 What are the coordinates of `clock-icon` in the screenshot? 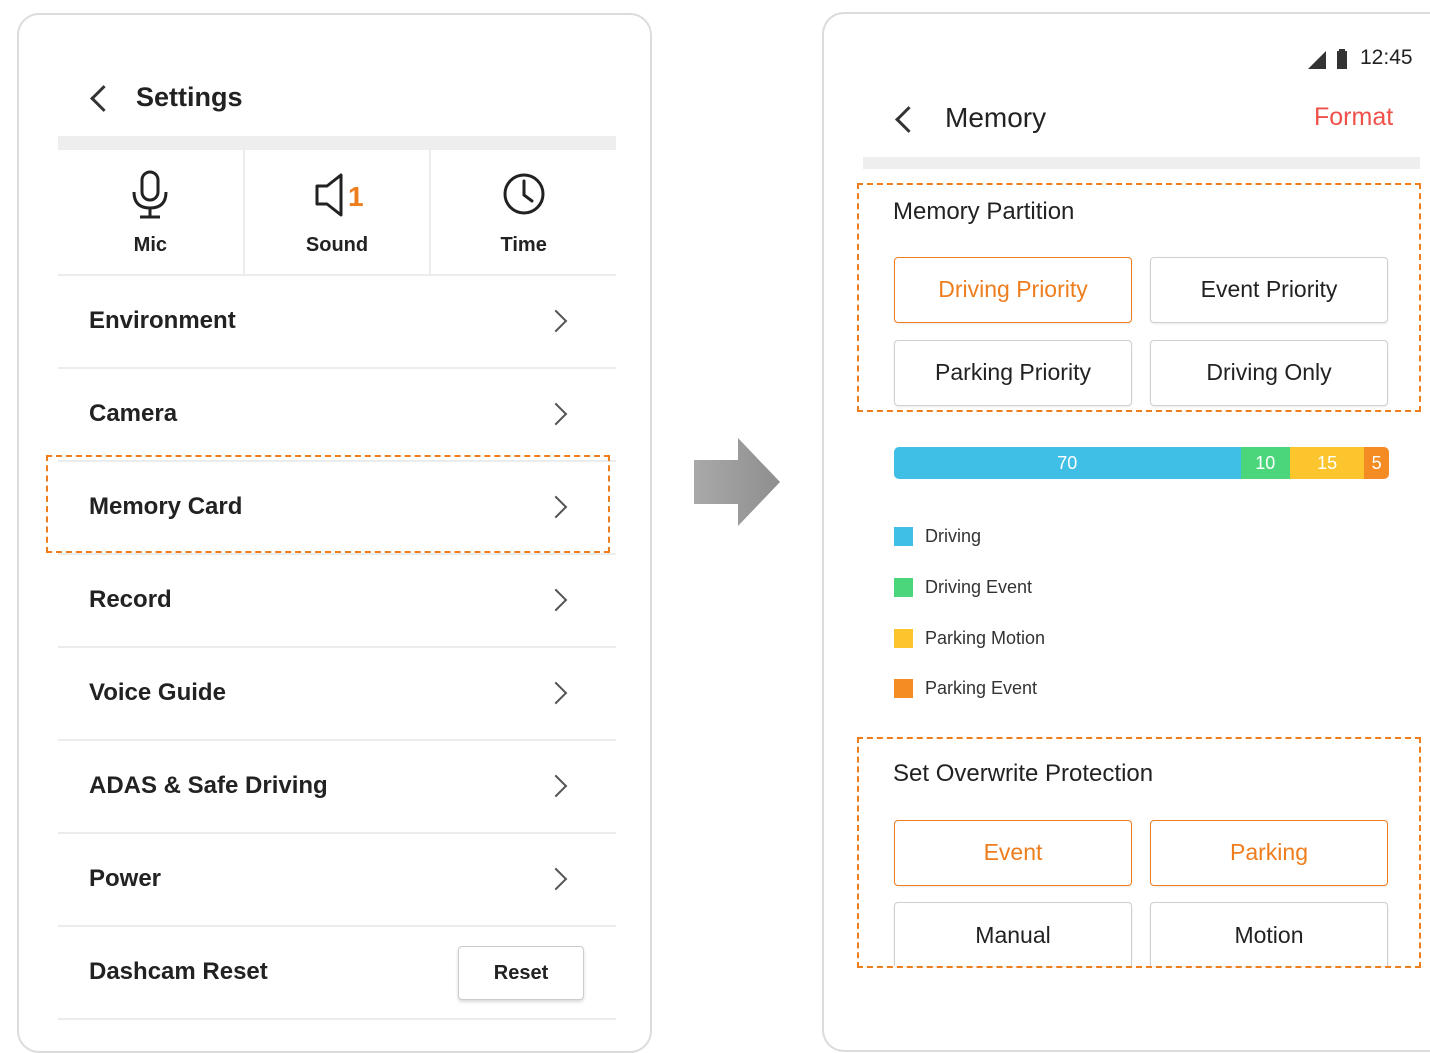 It's located at (524, 194).